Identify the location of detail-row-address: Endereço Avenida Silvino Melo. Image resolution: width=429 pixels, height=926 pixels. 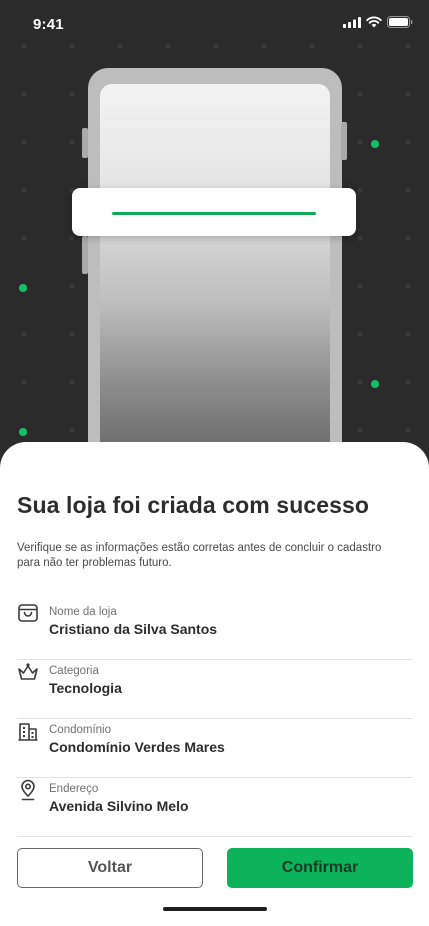
(215, 807).